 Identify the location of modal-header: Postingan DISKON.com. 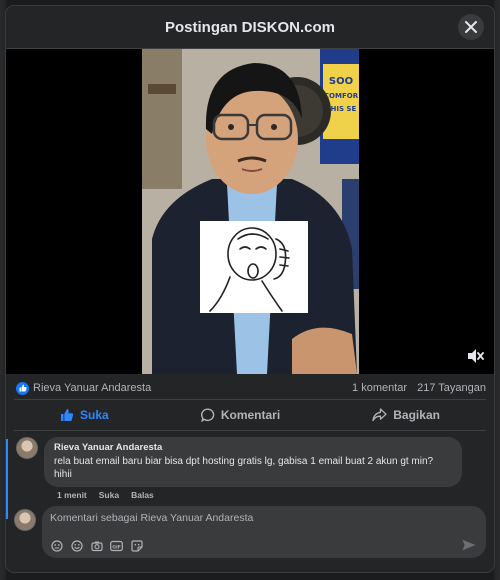
(250, 27).